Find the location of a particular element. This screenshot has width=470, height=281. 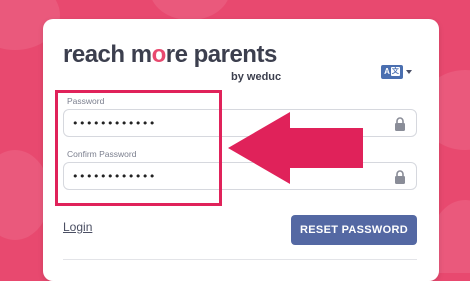

divider is located at coordinates (240, 259).